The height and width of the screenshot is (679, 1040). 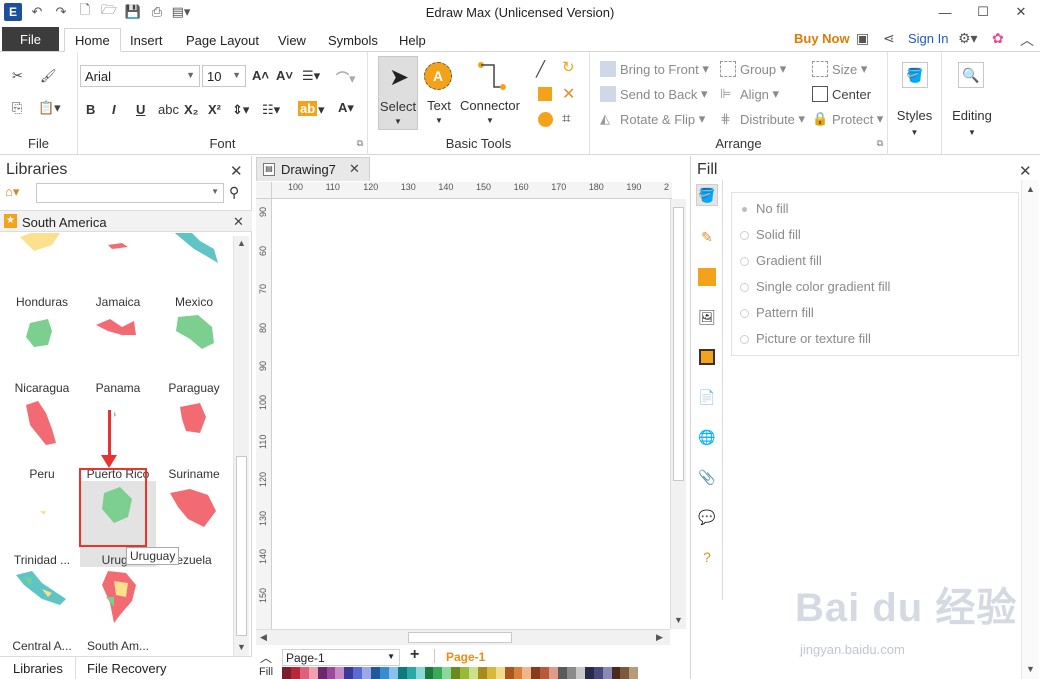 What do you see at coordinates (17, 108) in the screenshot?
I see `copy-icon: ⎘` at bounding box center [17, 108].